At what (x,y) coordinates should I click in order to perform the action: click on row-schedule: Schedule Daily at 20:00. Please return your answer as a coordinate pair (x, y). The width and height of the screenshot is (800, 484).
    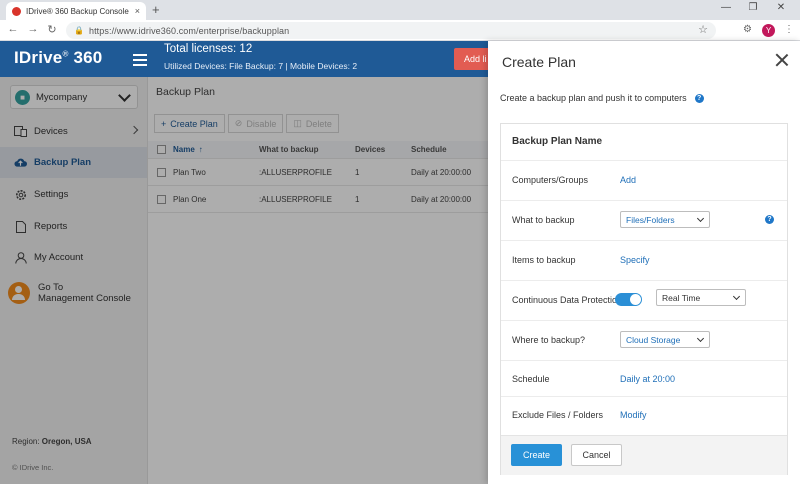
    Looking at the image, I should click on (644, 378).